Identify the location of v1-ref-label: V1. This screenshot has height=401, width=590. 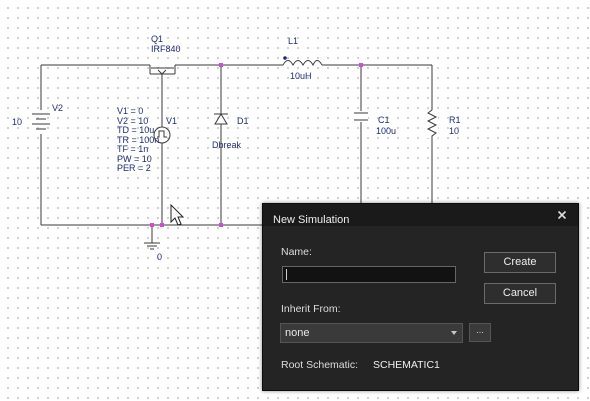
(172, 121).